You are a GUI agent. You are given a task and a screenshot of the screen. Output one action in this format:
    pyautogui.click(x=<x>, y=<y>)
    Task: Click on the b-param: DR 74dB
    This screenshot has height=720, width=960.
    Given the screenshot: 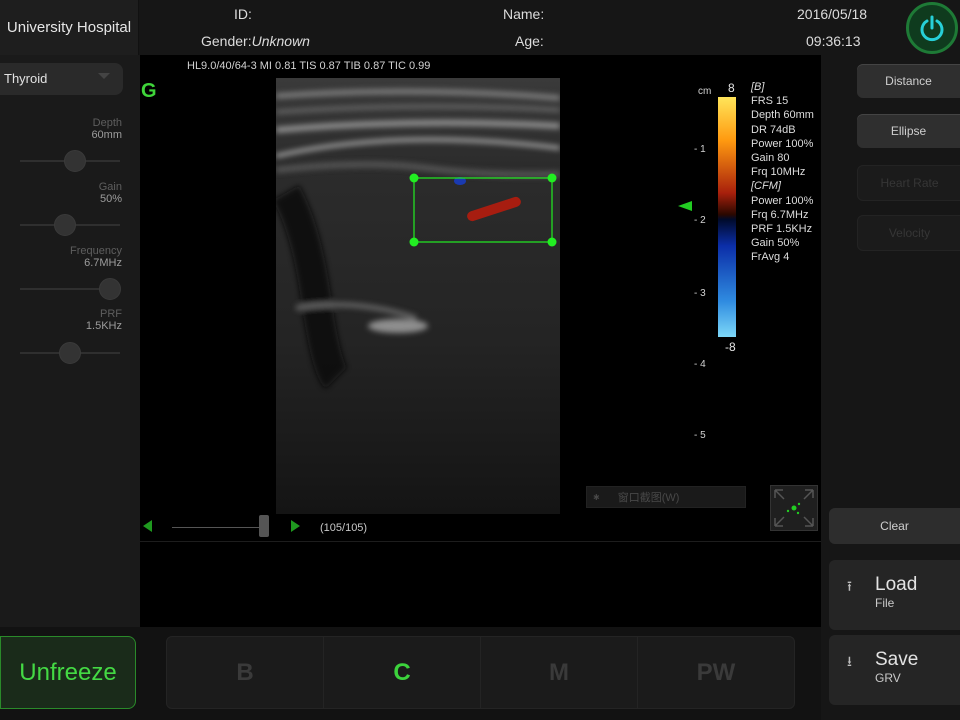 What is the action you would take?
    pyautogui.click(x=773, y=129)
    